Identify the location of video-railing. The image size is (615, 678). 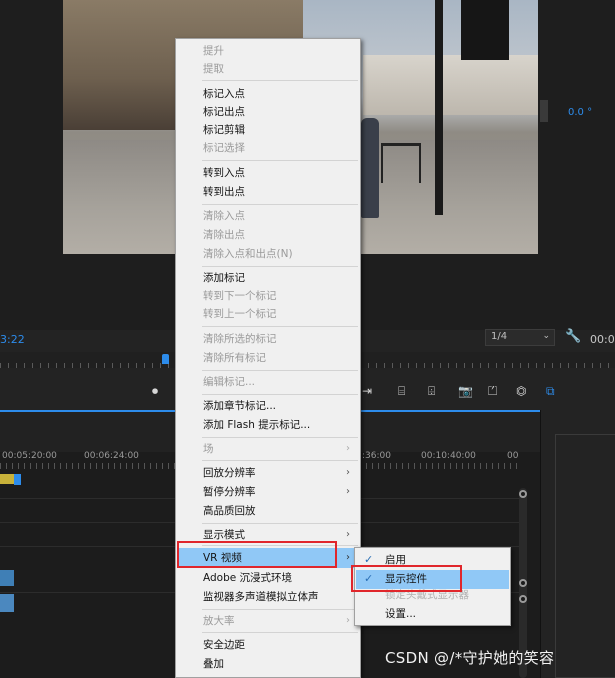
(401, 163).